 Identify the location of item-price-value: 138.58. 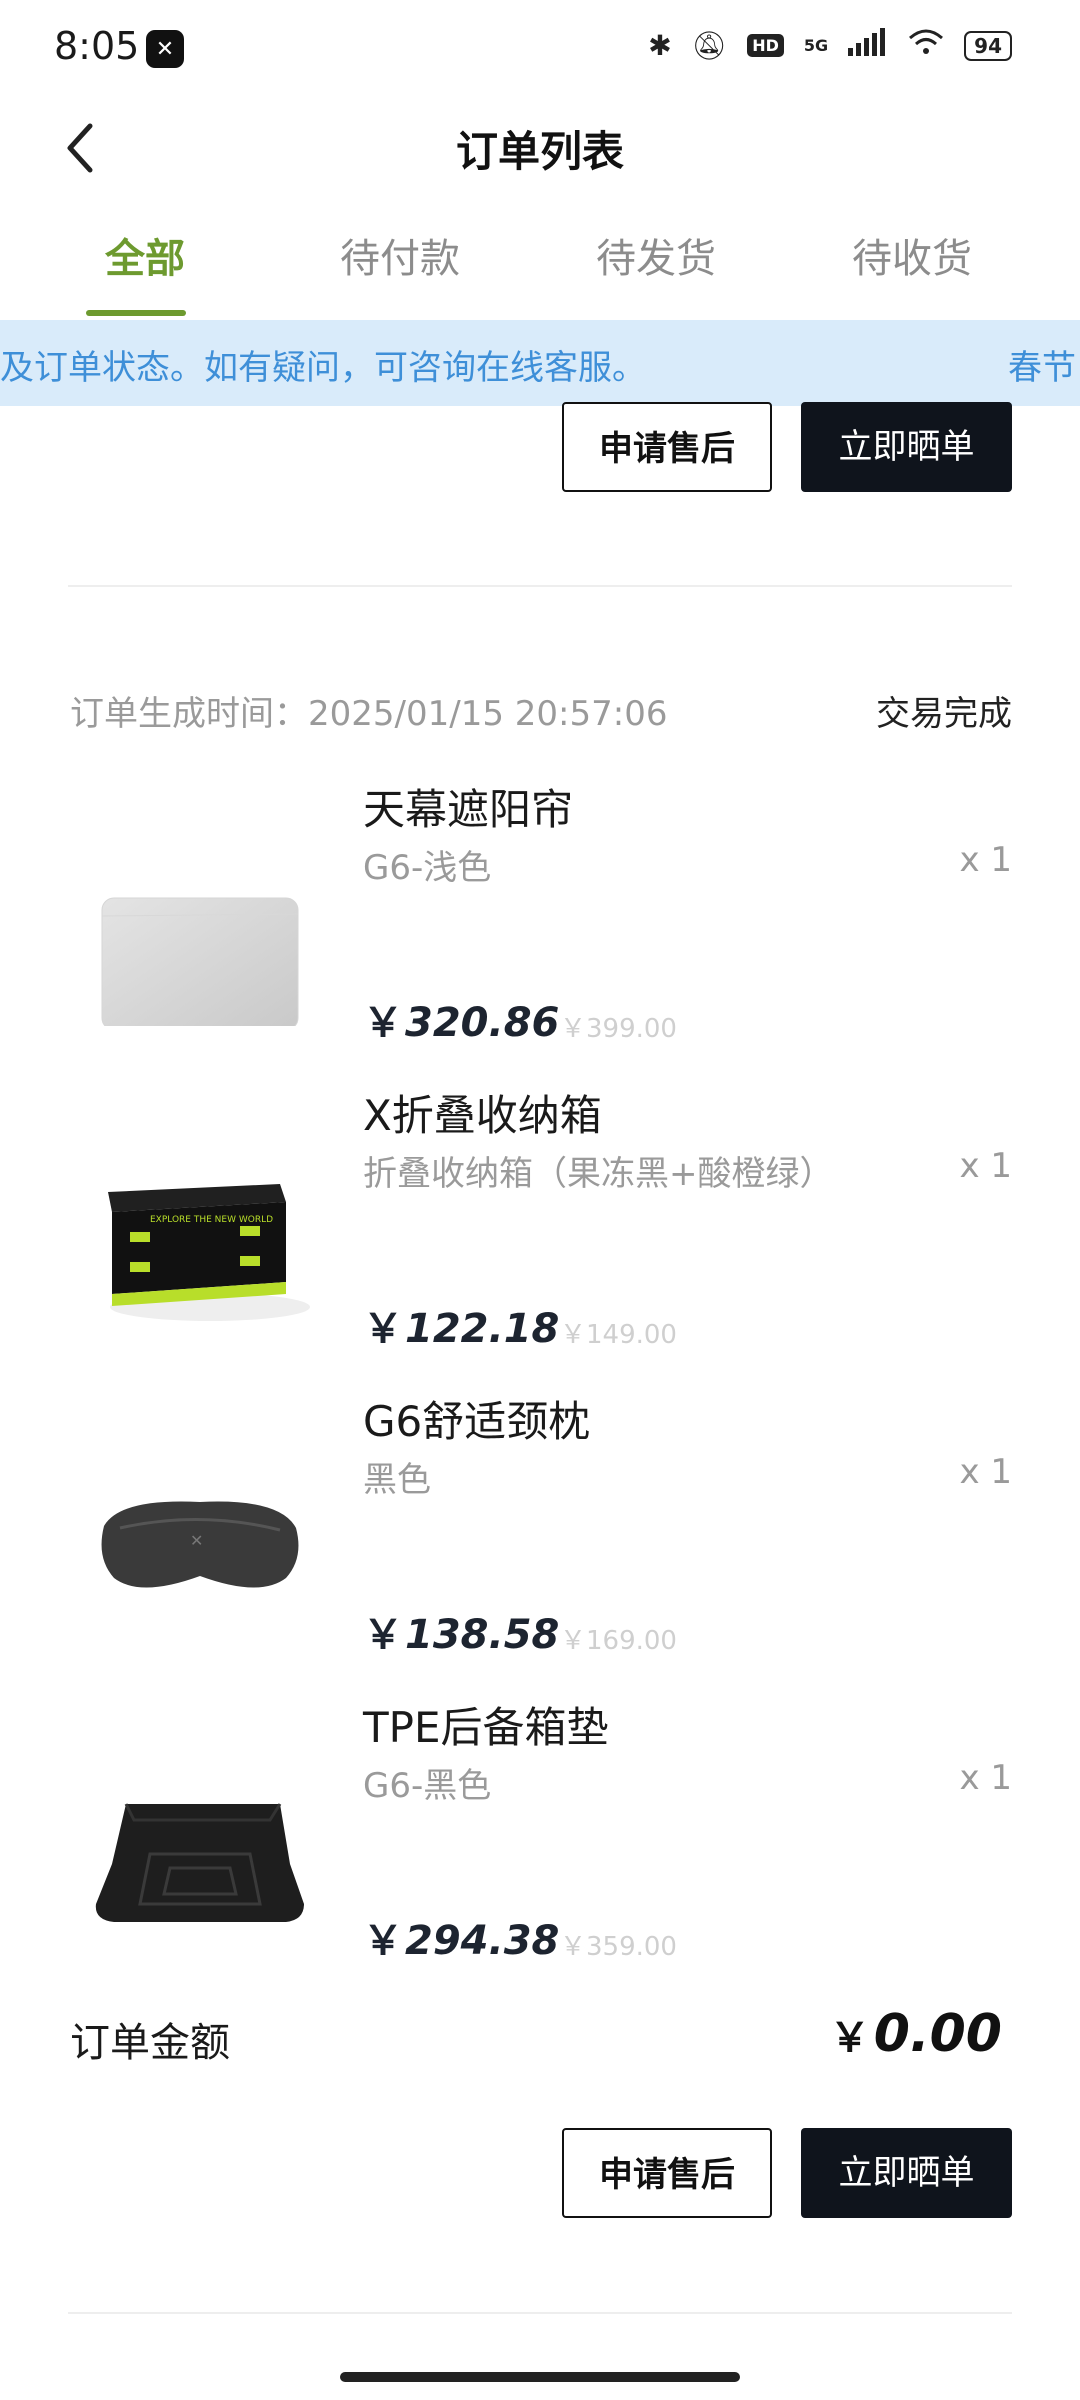
(482, 1635).